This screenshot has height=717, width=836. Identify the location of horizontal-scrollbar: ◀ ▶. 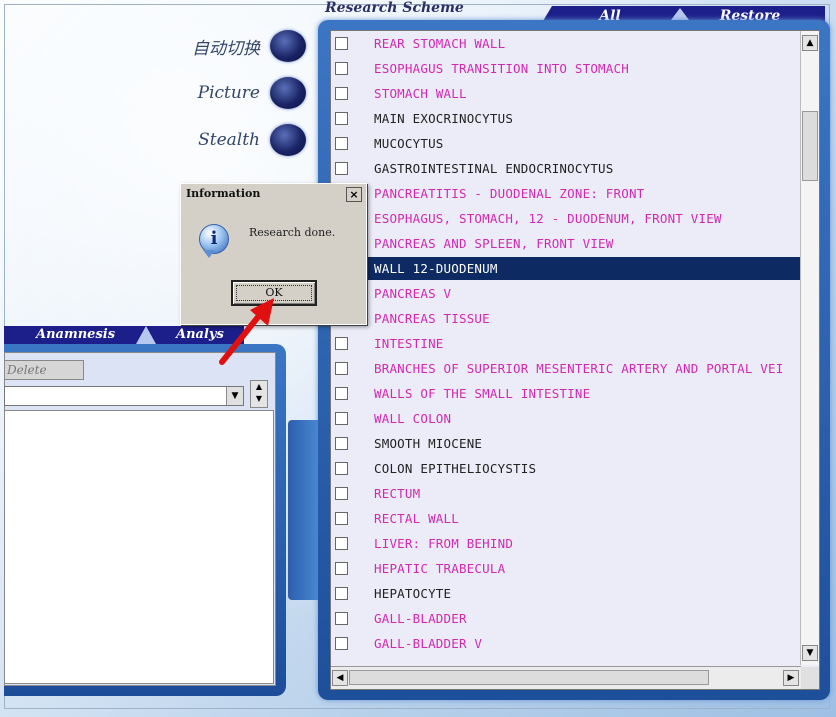
(566, 677).